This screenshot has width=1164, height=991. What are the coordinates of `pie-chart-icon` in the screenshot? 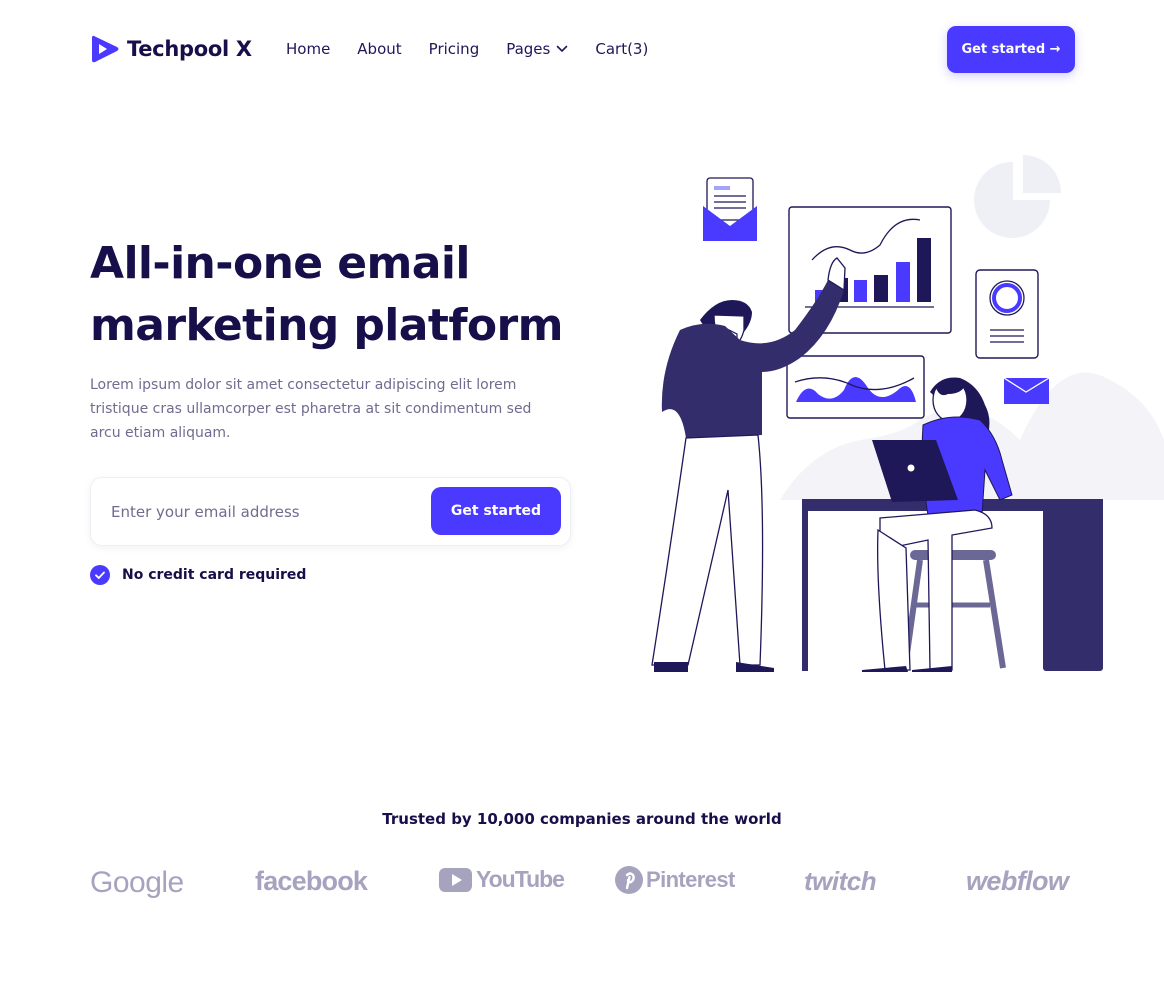 It's located at (1017, 196).